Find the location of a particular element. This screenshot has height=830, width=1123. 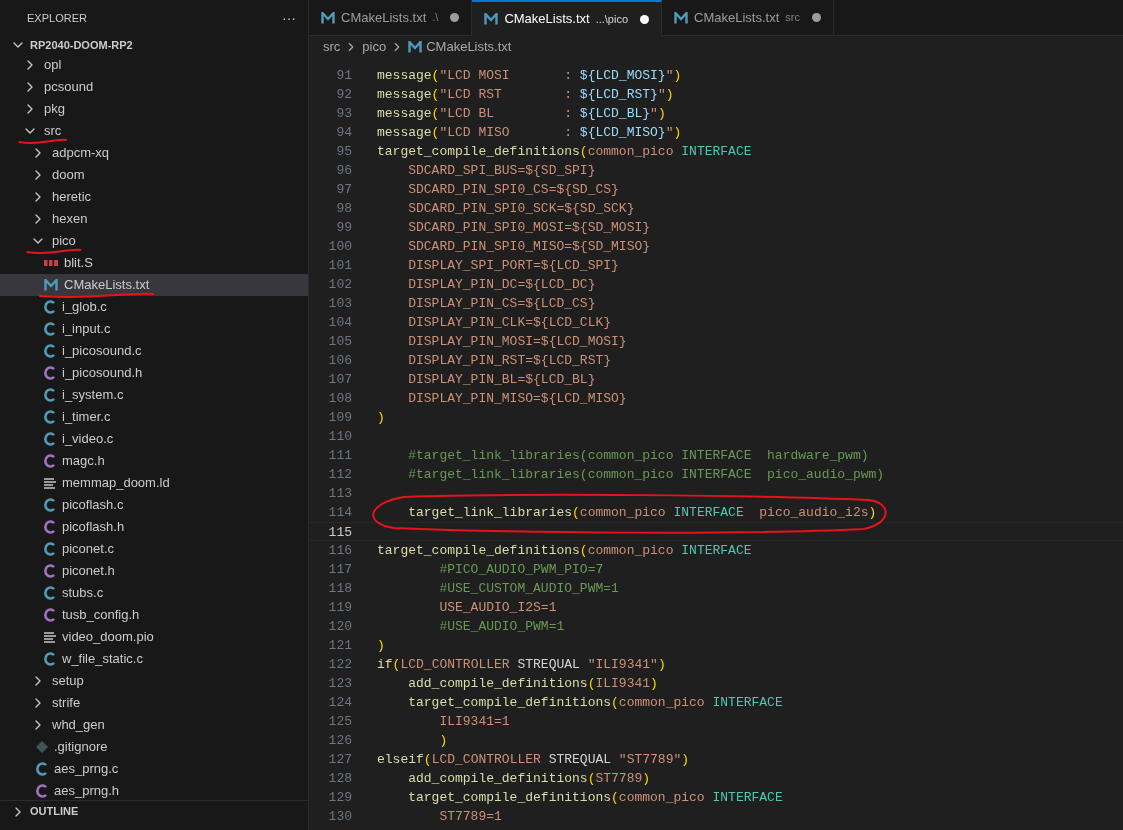

file-item: i_picosound.c is located at coordinates (154, 351).